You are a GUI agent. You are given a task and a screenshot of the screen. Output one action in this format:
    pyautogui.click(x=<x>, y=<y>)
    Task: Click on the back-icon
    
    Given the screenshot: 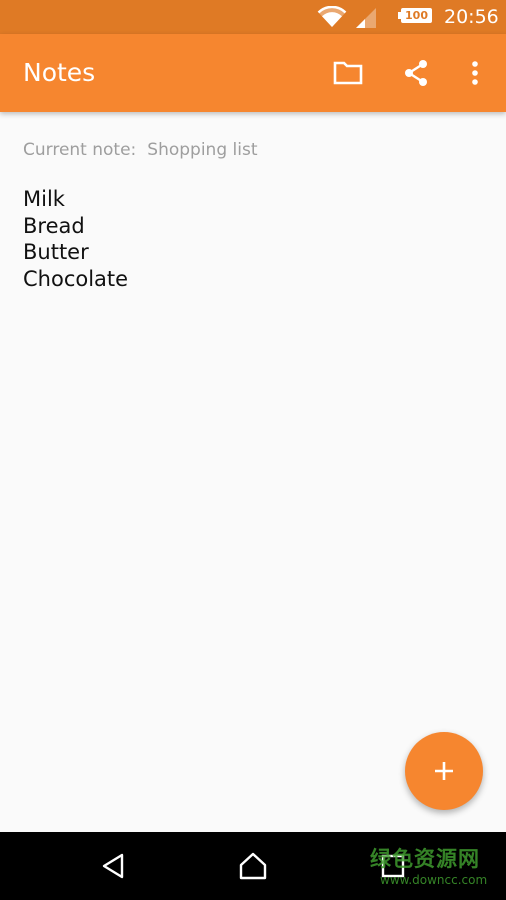 What is the action you would take?
    pyautogui.click(x=113, y=866)
    